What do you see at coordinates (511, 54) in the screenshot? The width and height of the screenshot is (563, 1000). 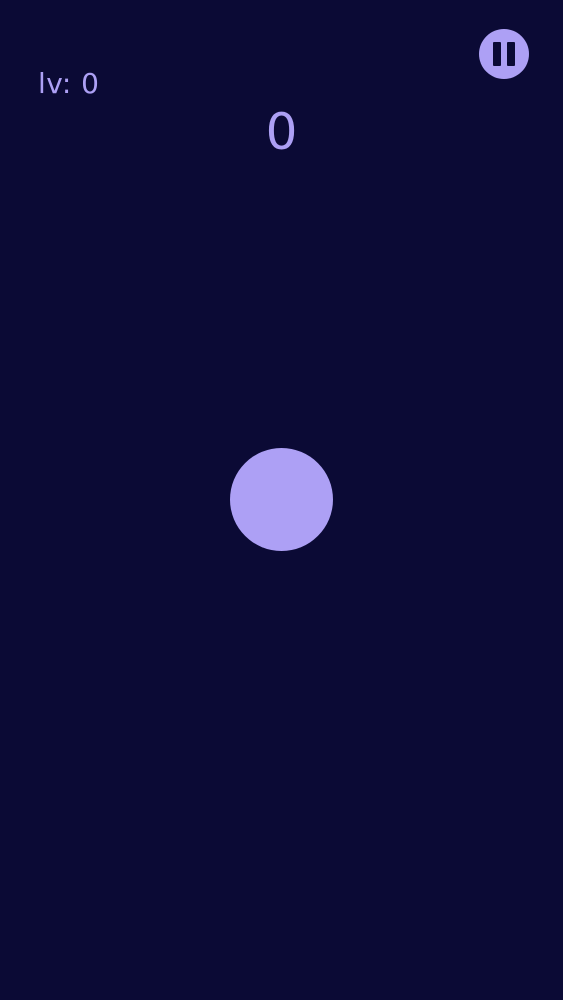 I see `pause-bar-right` at bounding box center [511, 54].